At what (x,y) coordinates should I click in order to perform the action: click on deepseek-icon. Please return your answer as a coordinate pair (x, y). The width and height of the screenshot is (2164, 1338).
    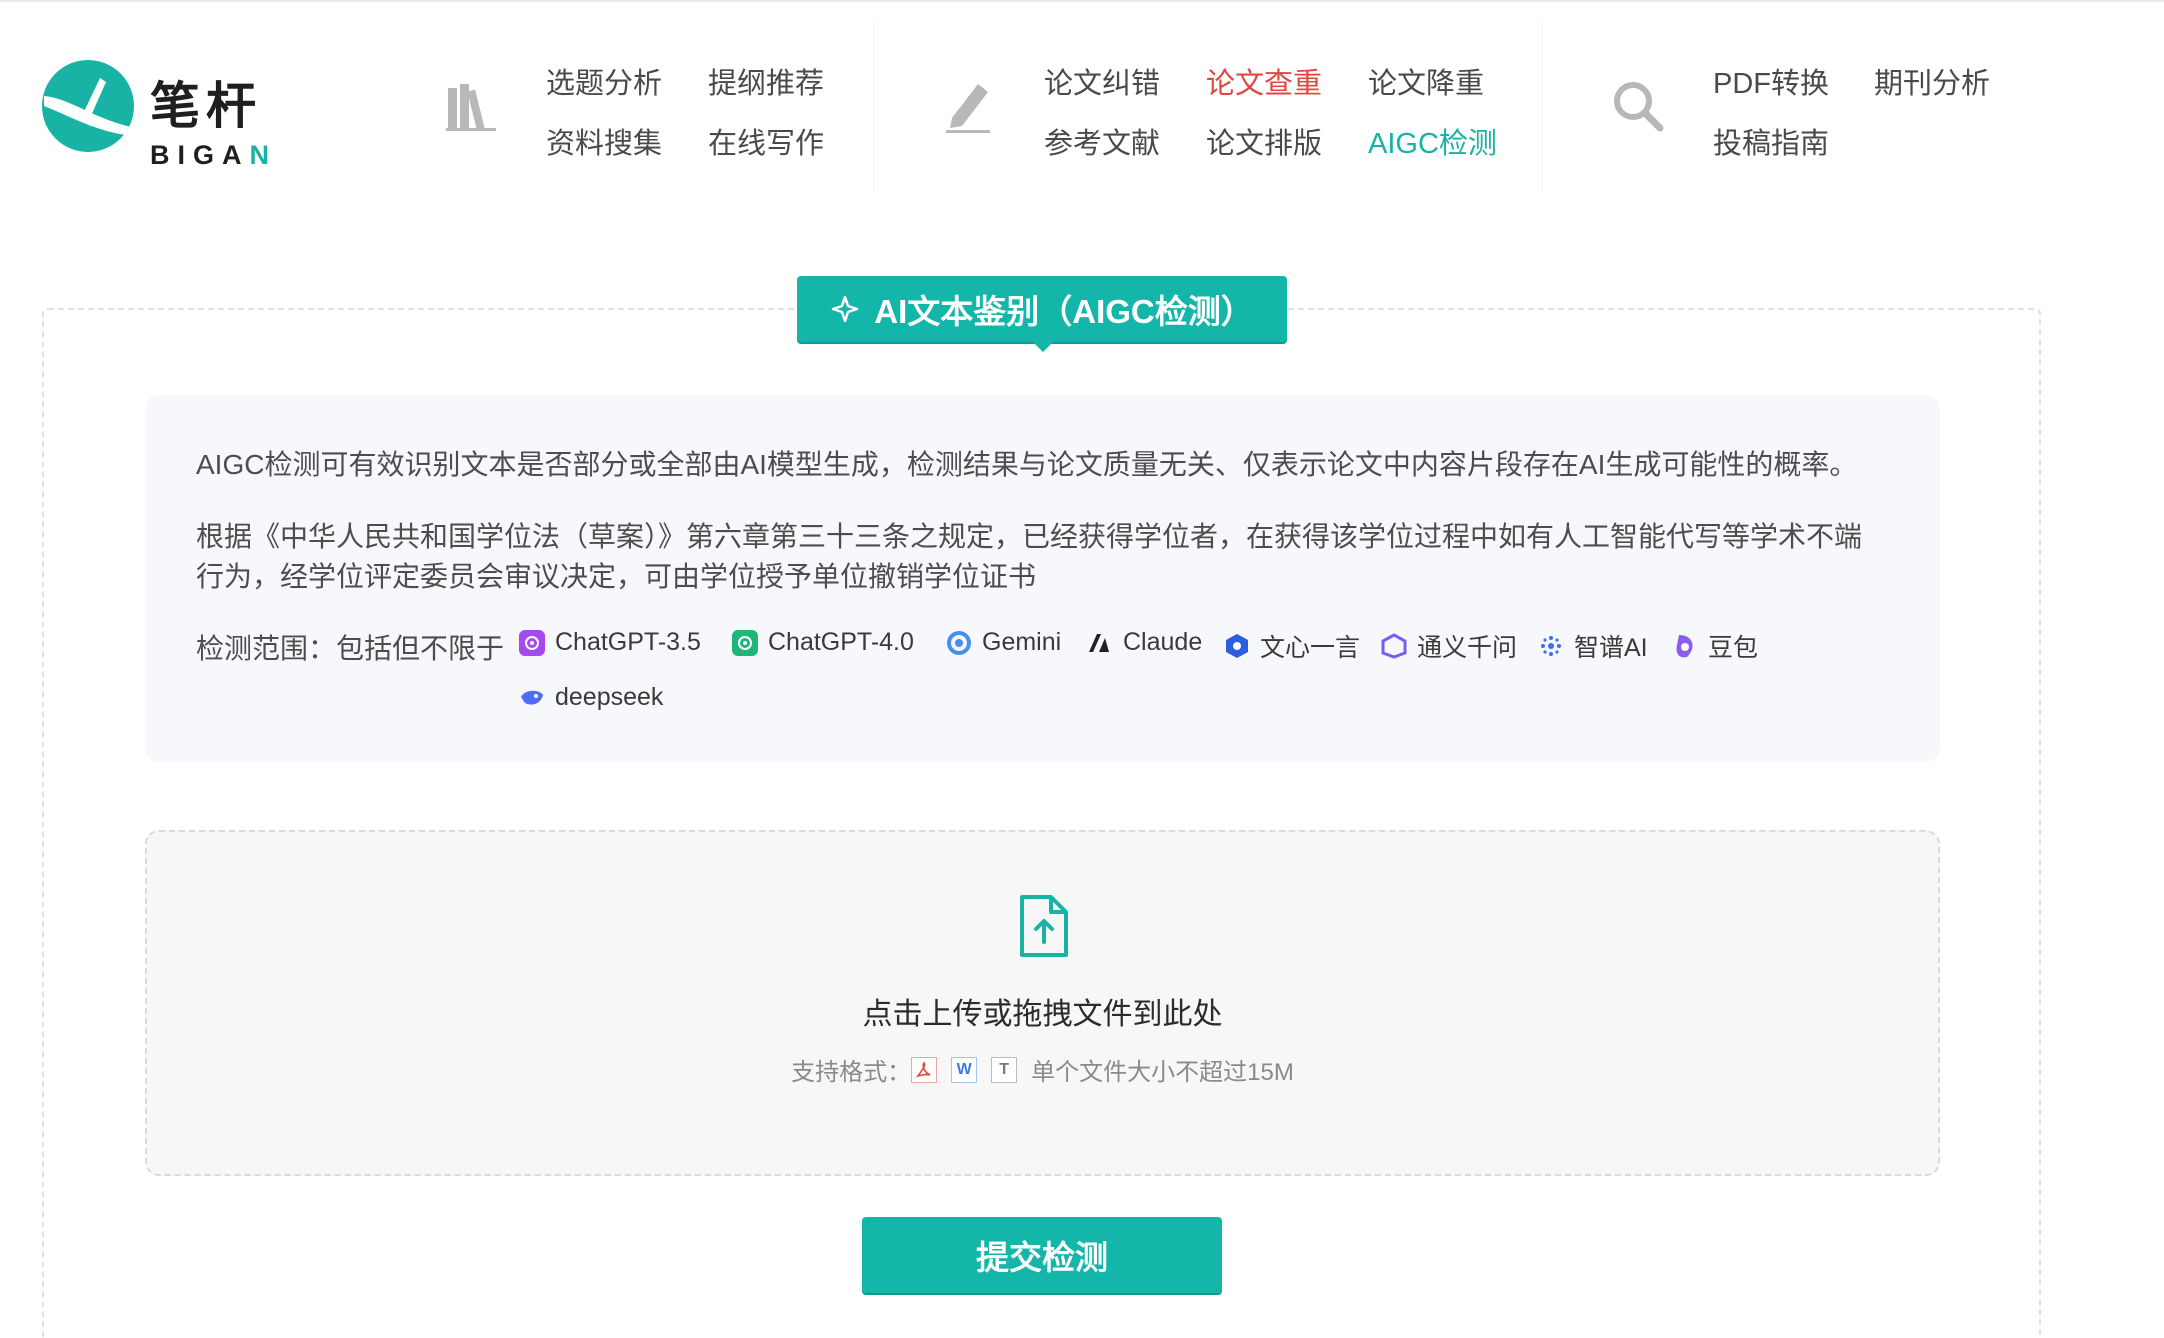
    Looking at the image, I should click on (532, 698).